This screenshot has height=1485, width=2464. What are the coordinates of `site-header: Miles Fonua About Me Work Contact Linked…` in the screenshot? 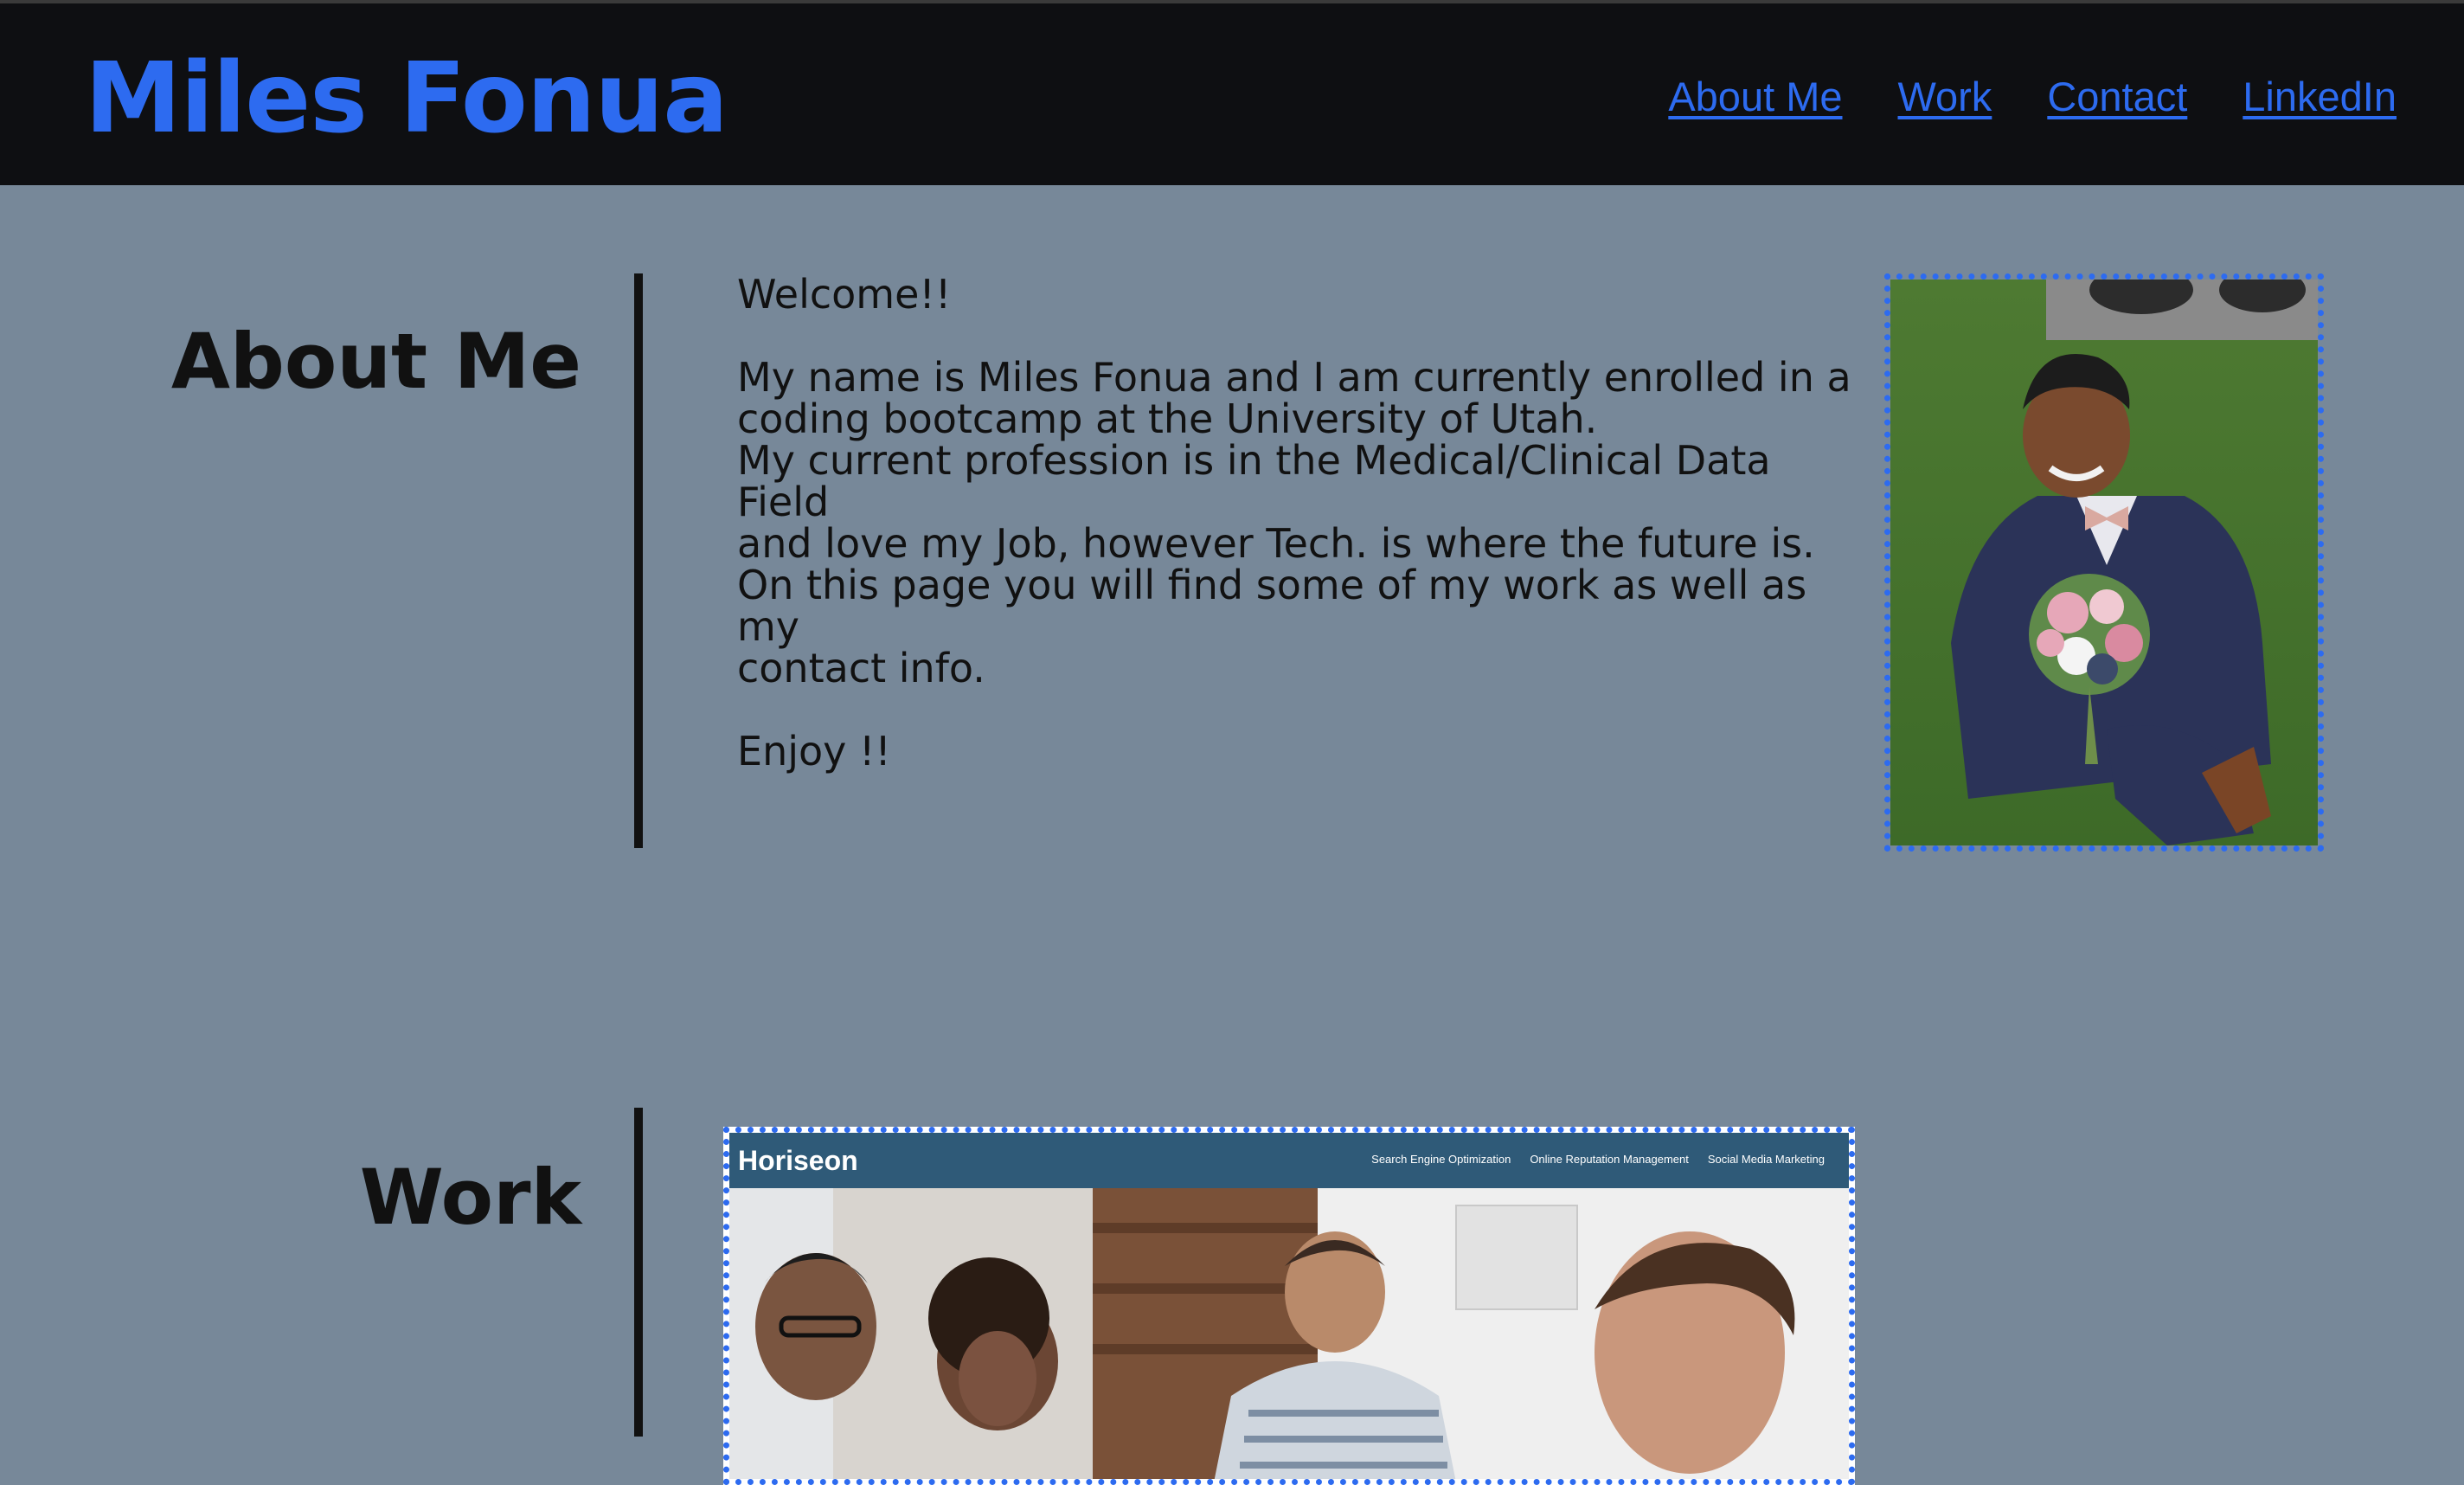 It's located at (1232, 94).